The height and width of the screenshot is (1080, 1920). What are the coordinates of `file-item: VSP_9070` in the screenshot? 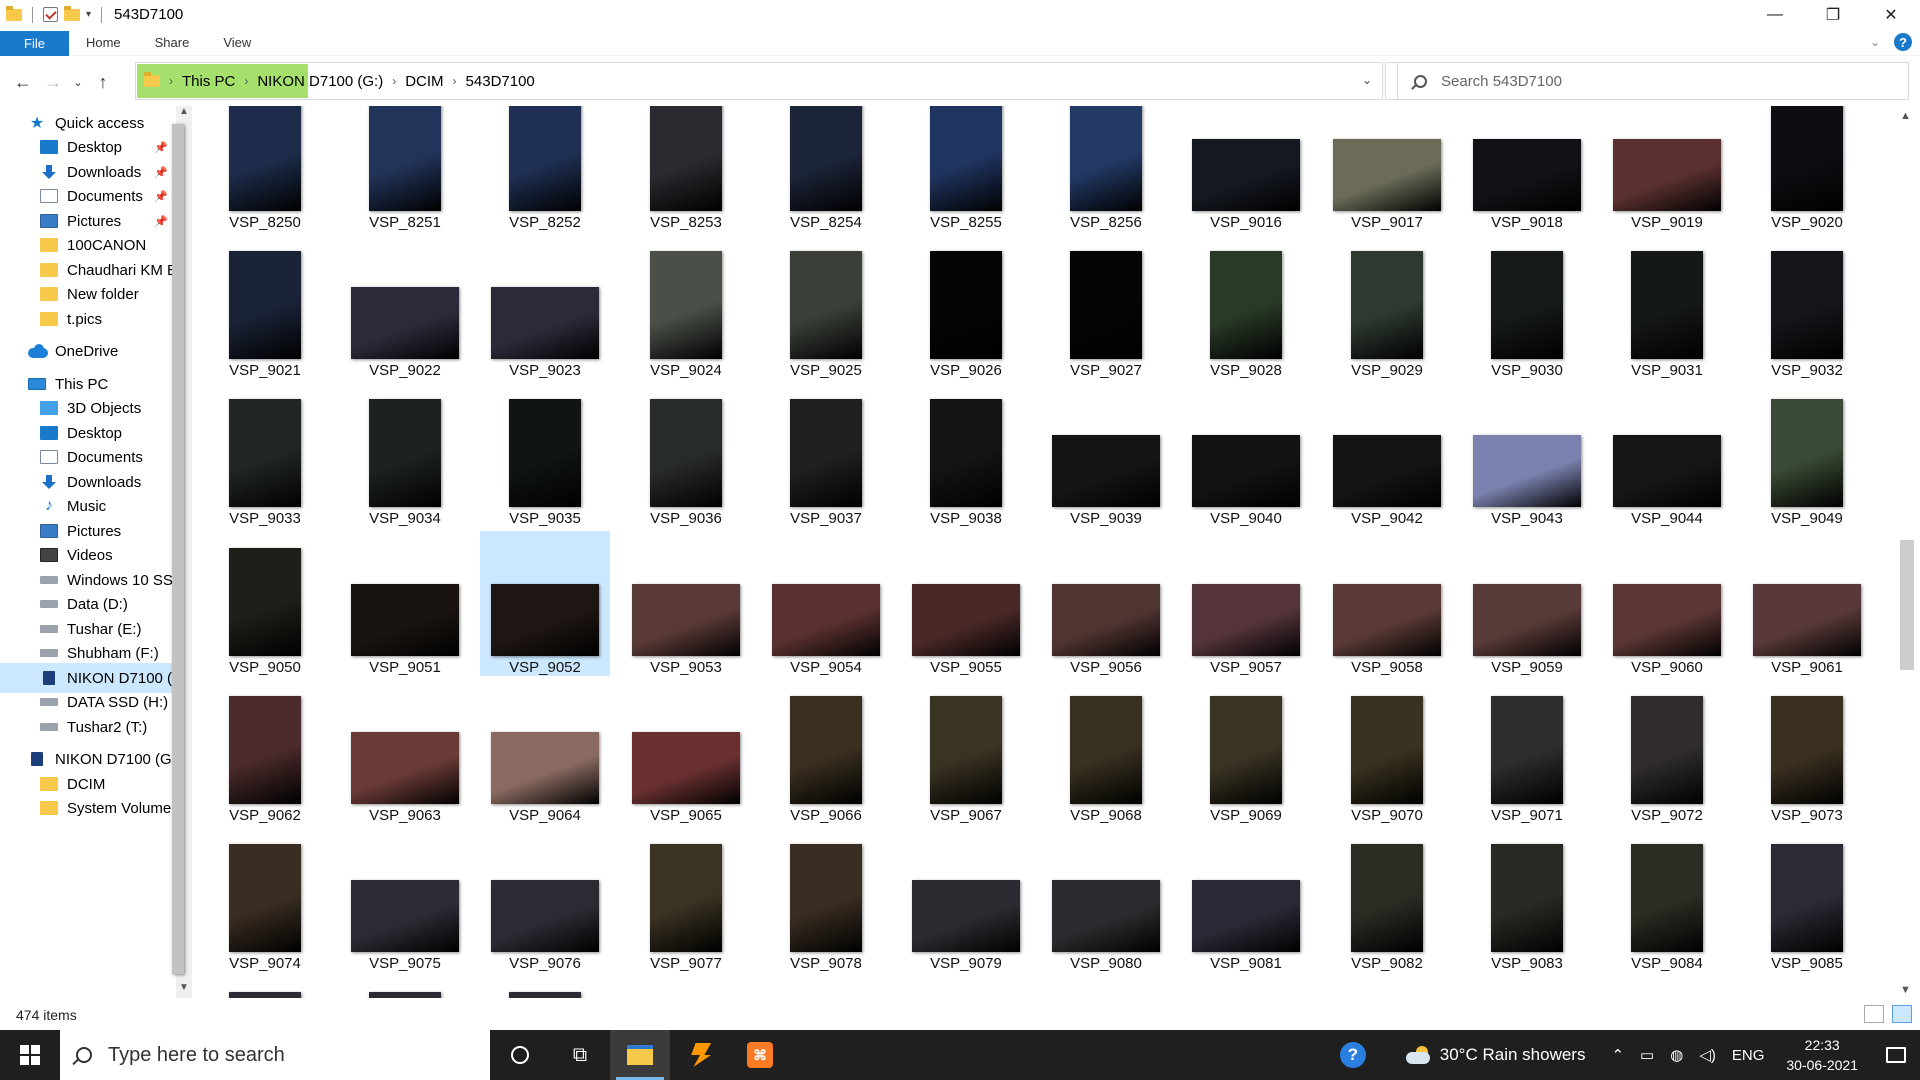 It's located at (1387, 751).